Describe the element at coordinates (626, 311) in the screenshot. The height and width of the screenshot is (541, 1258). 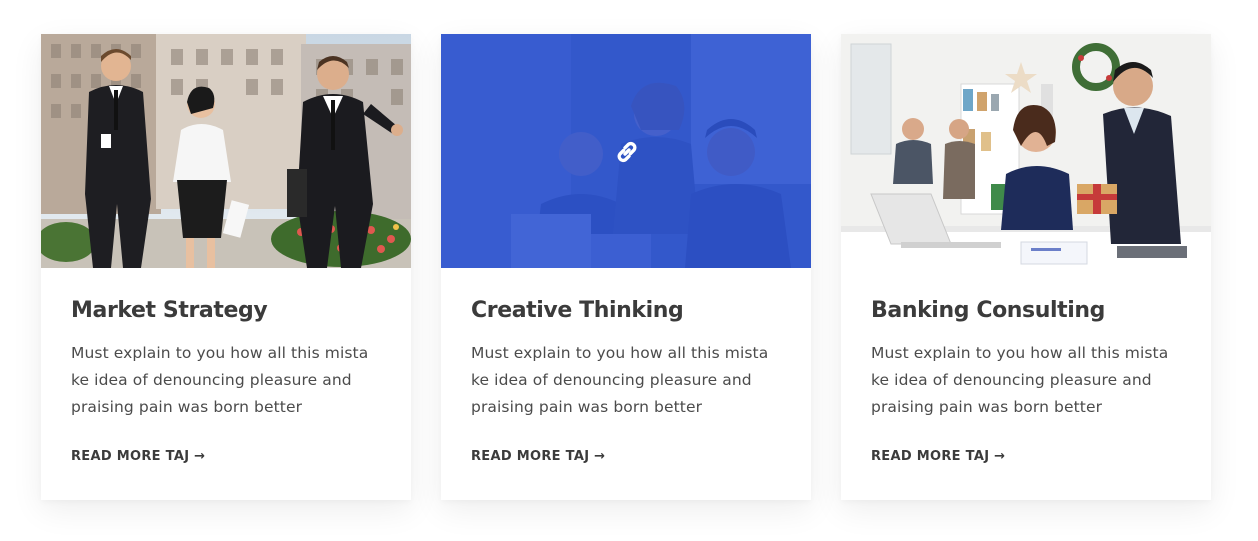
I see `card-title: Creative Thinking` at that location.